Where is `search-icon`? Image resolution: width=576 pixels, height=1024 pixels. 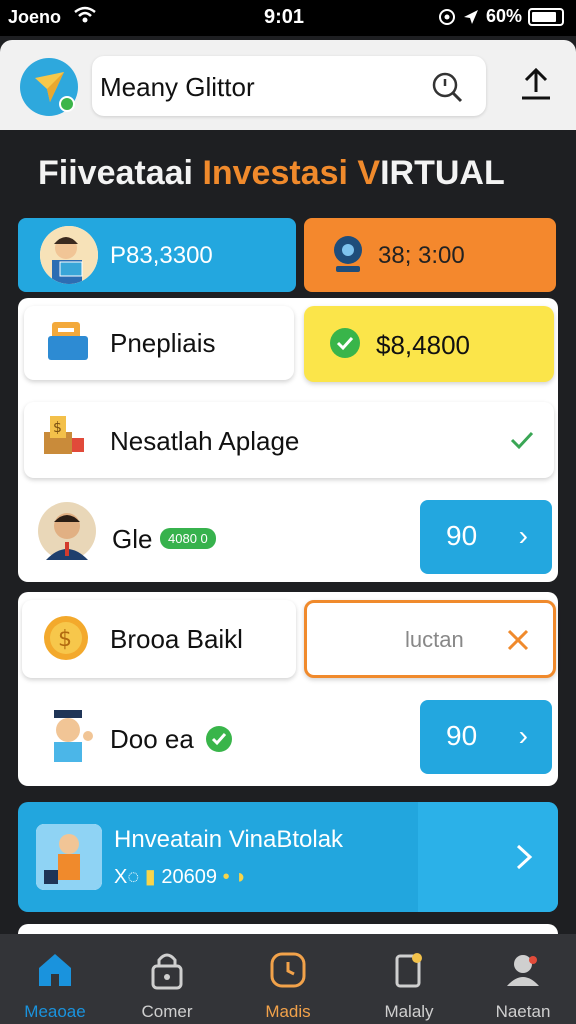
search-icon is located at coordinates (447, 87).